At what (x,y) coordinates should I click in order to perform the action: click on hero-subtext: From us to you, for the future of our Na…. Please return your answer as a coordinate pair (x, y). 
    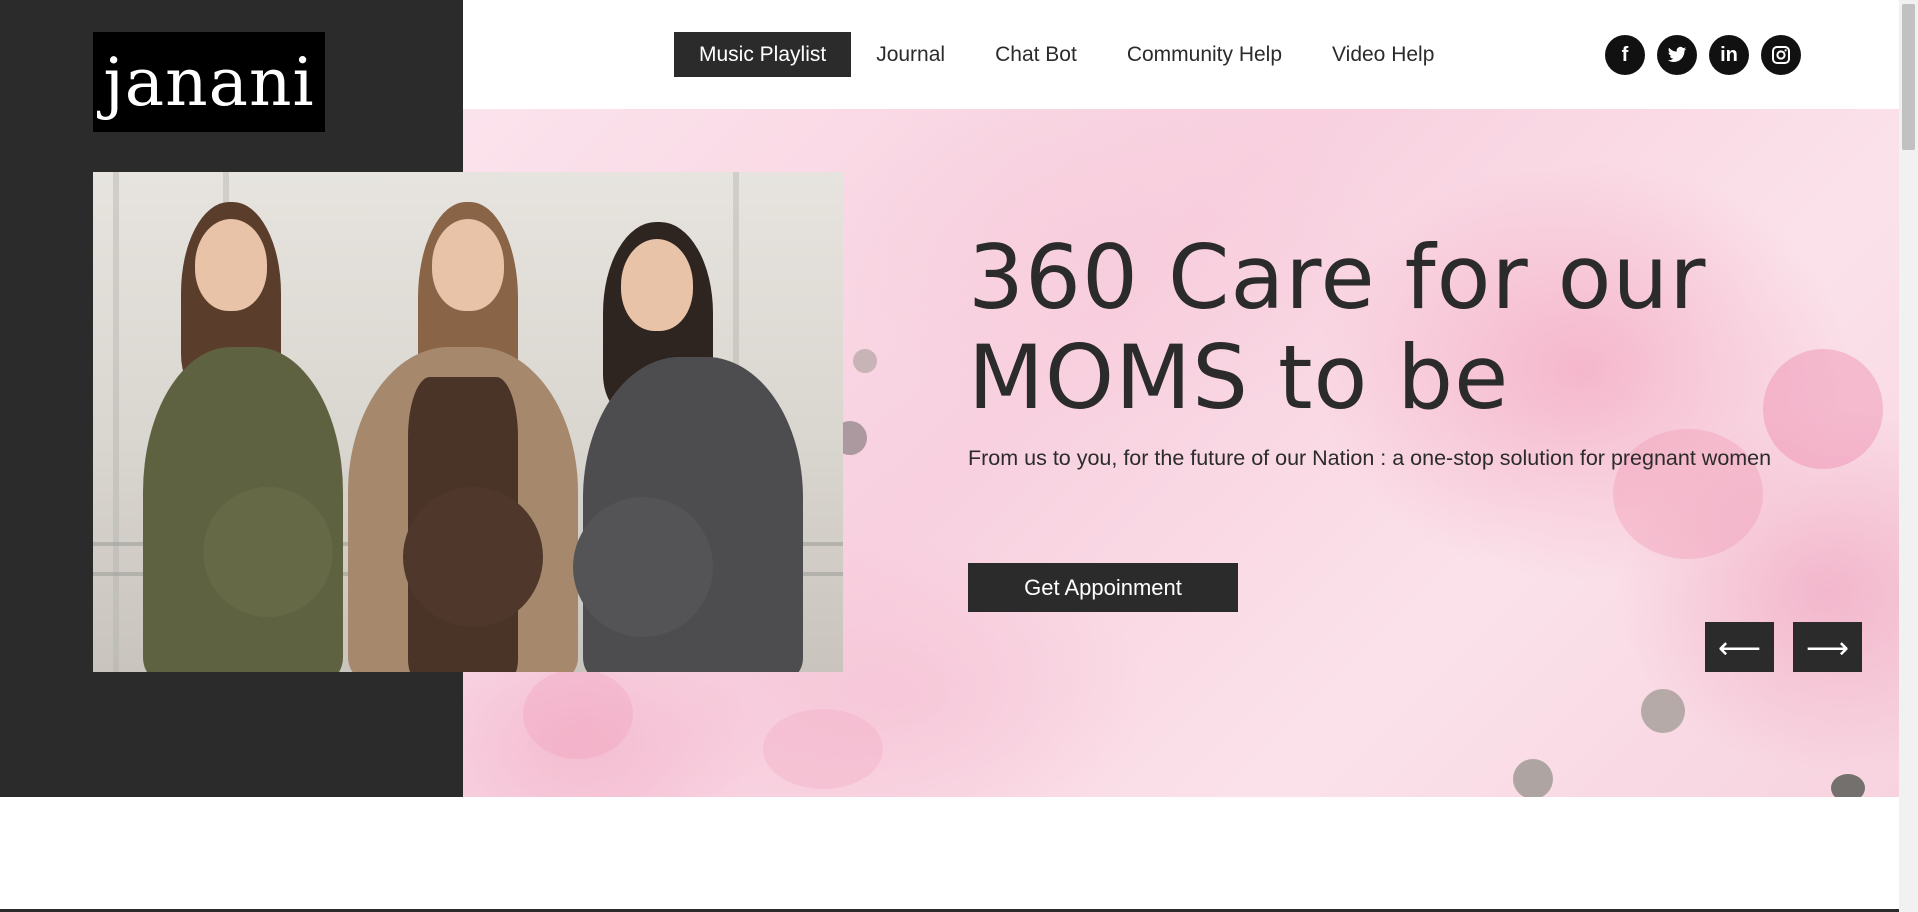
    Looking at the image, I should click on (1370, 458).